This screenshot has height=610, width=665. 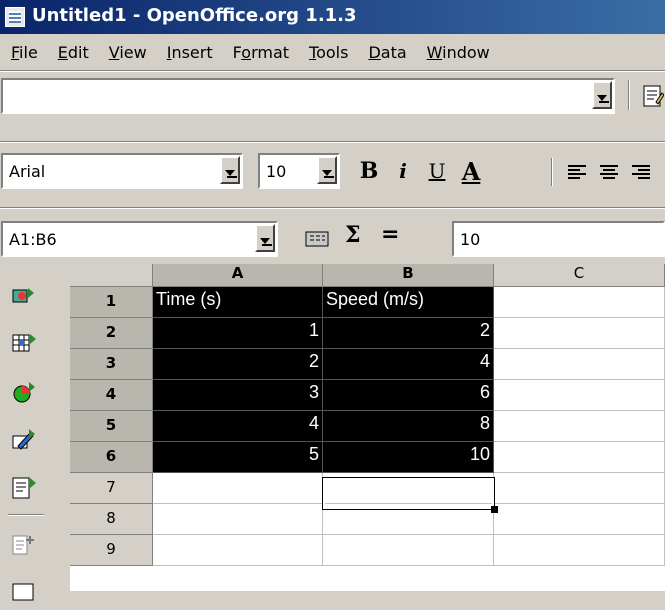 What do you see at coordinates (276, 171) in the screenshot?
I see `font-size-value: 10` at bounding box center [276, 171].